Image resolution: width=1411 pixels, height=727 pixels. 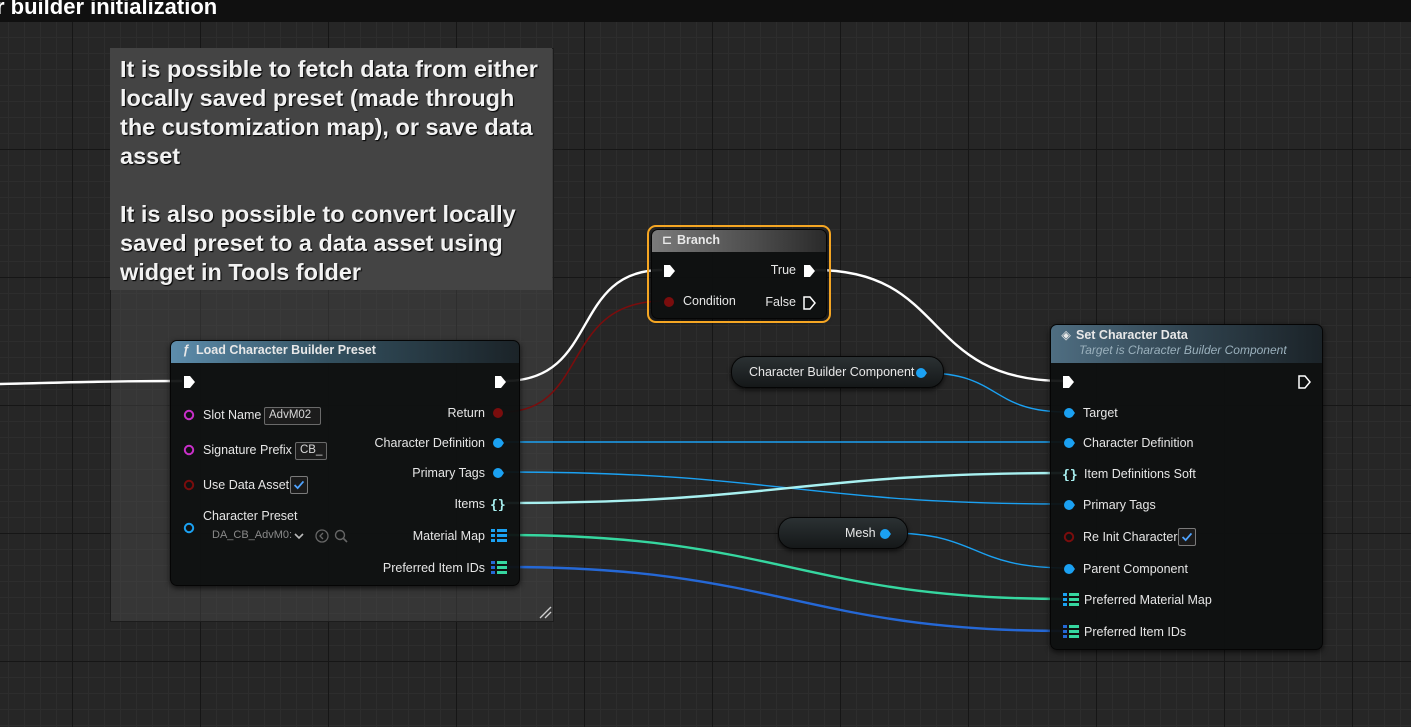 What do you see at coordinates (1135, 632) in the screenshot?
I see `preferred-item-ids-in-label: Preferred Item IDs` at bounding box center [1135, 632].